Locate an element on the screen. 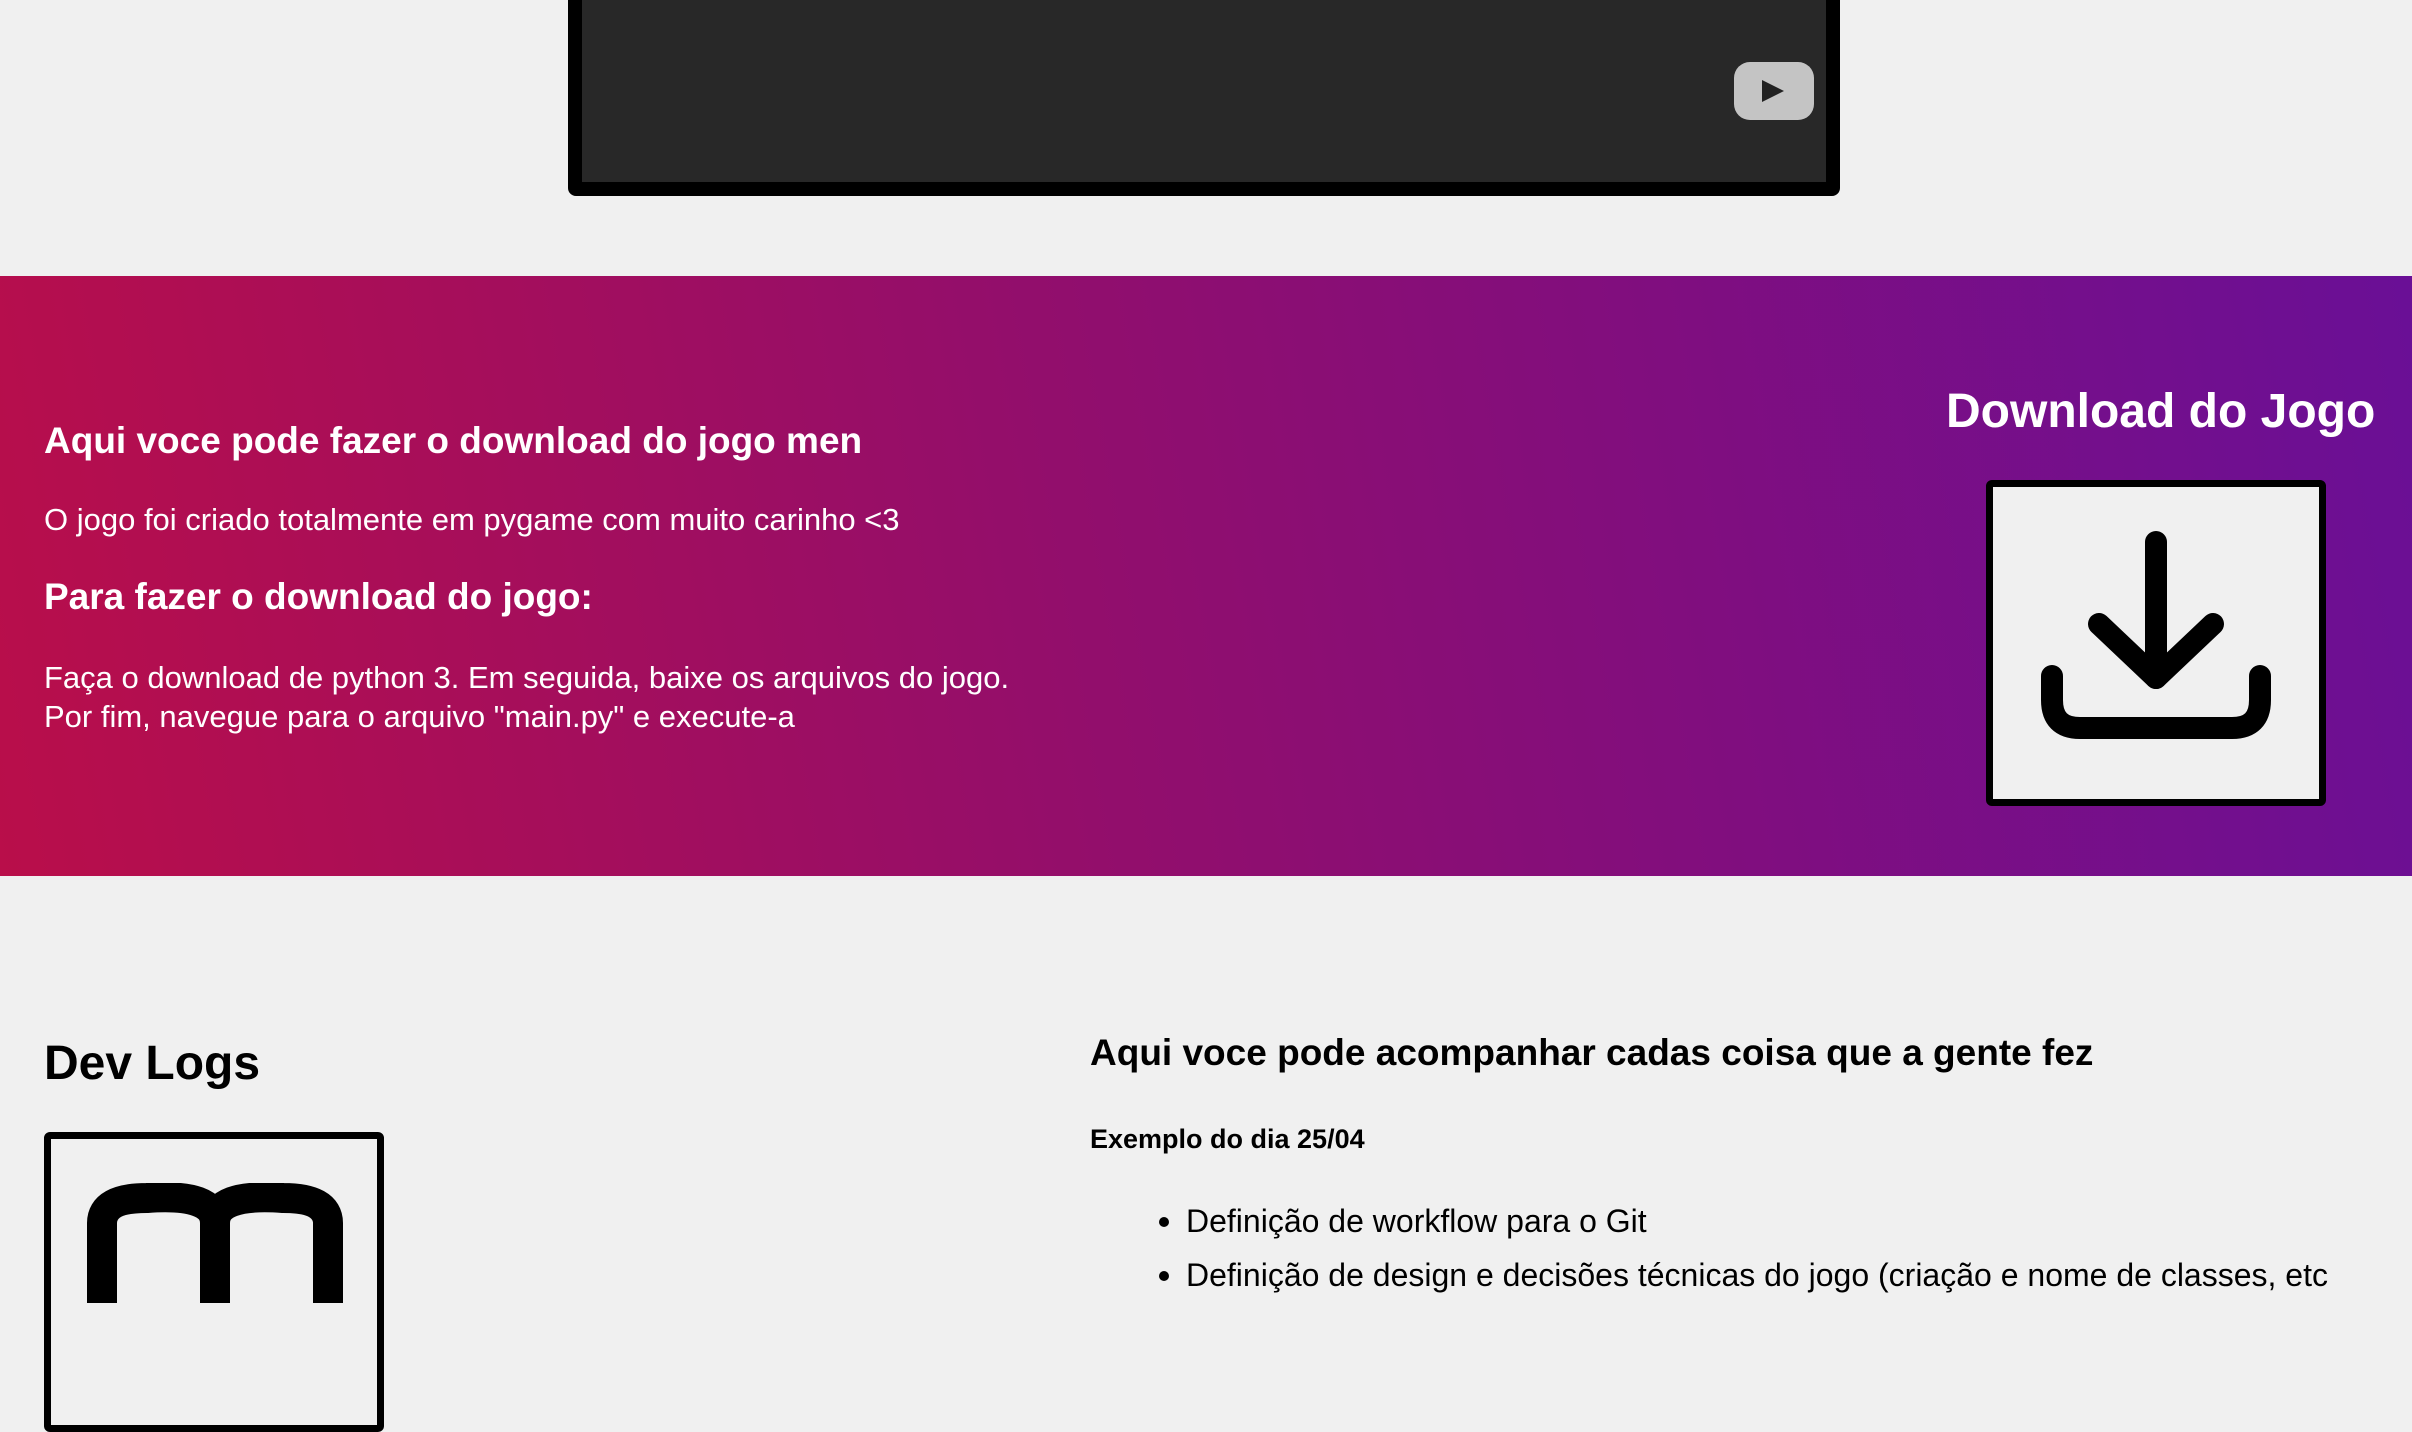 This screenshot has width=2412, height=1432. download-game-button is located at coordinates (2156, 643).